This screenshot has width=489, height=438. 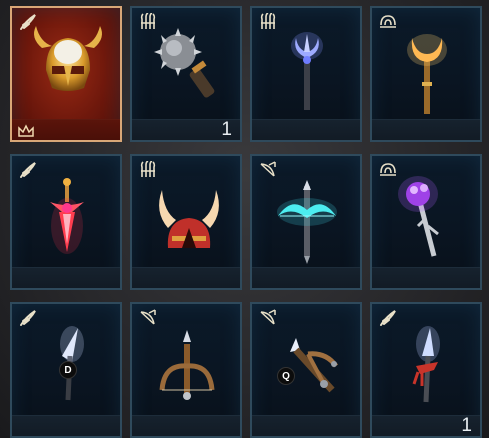 I want to click on ballista-crossbow-icon, so click(x=314, y=365).